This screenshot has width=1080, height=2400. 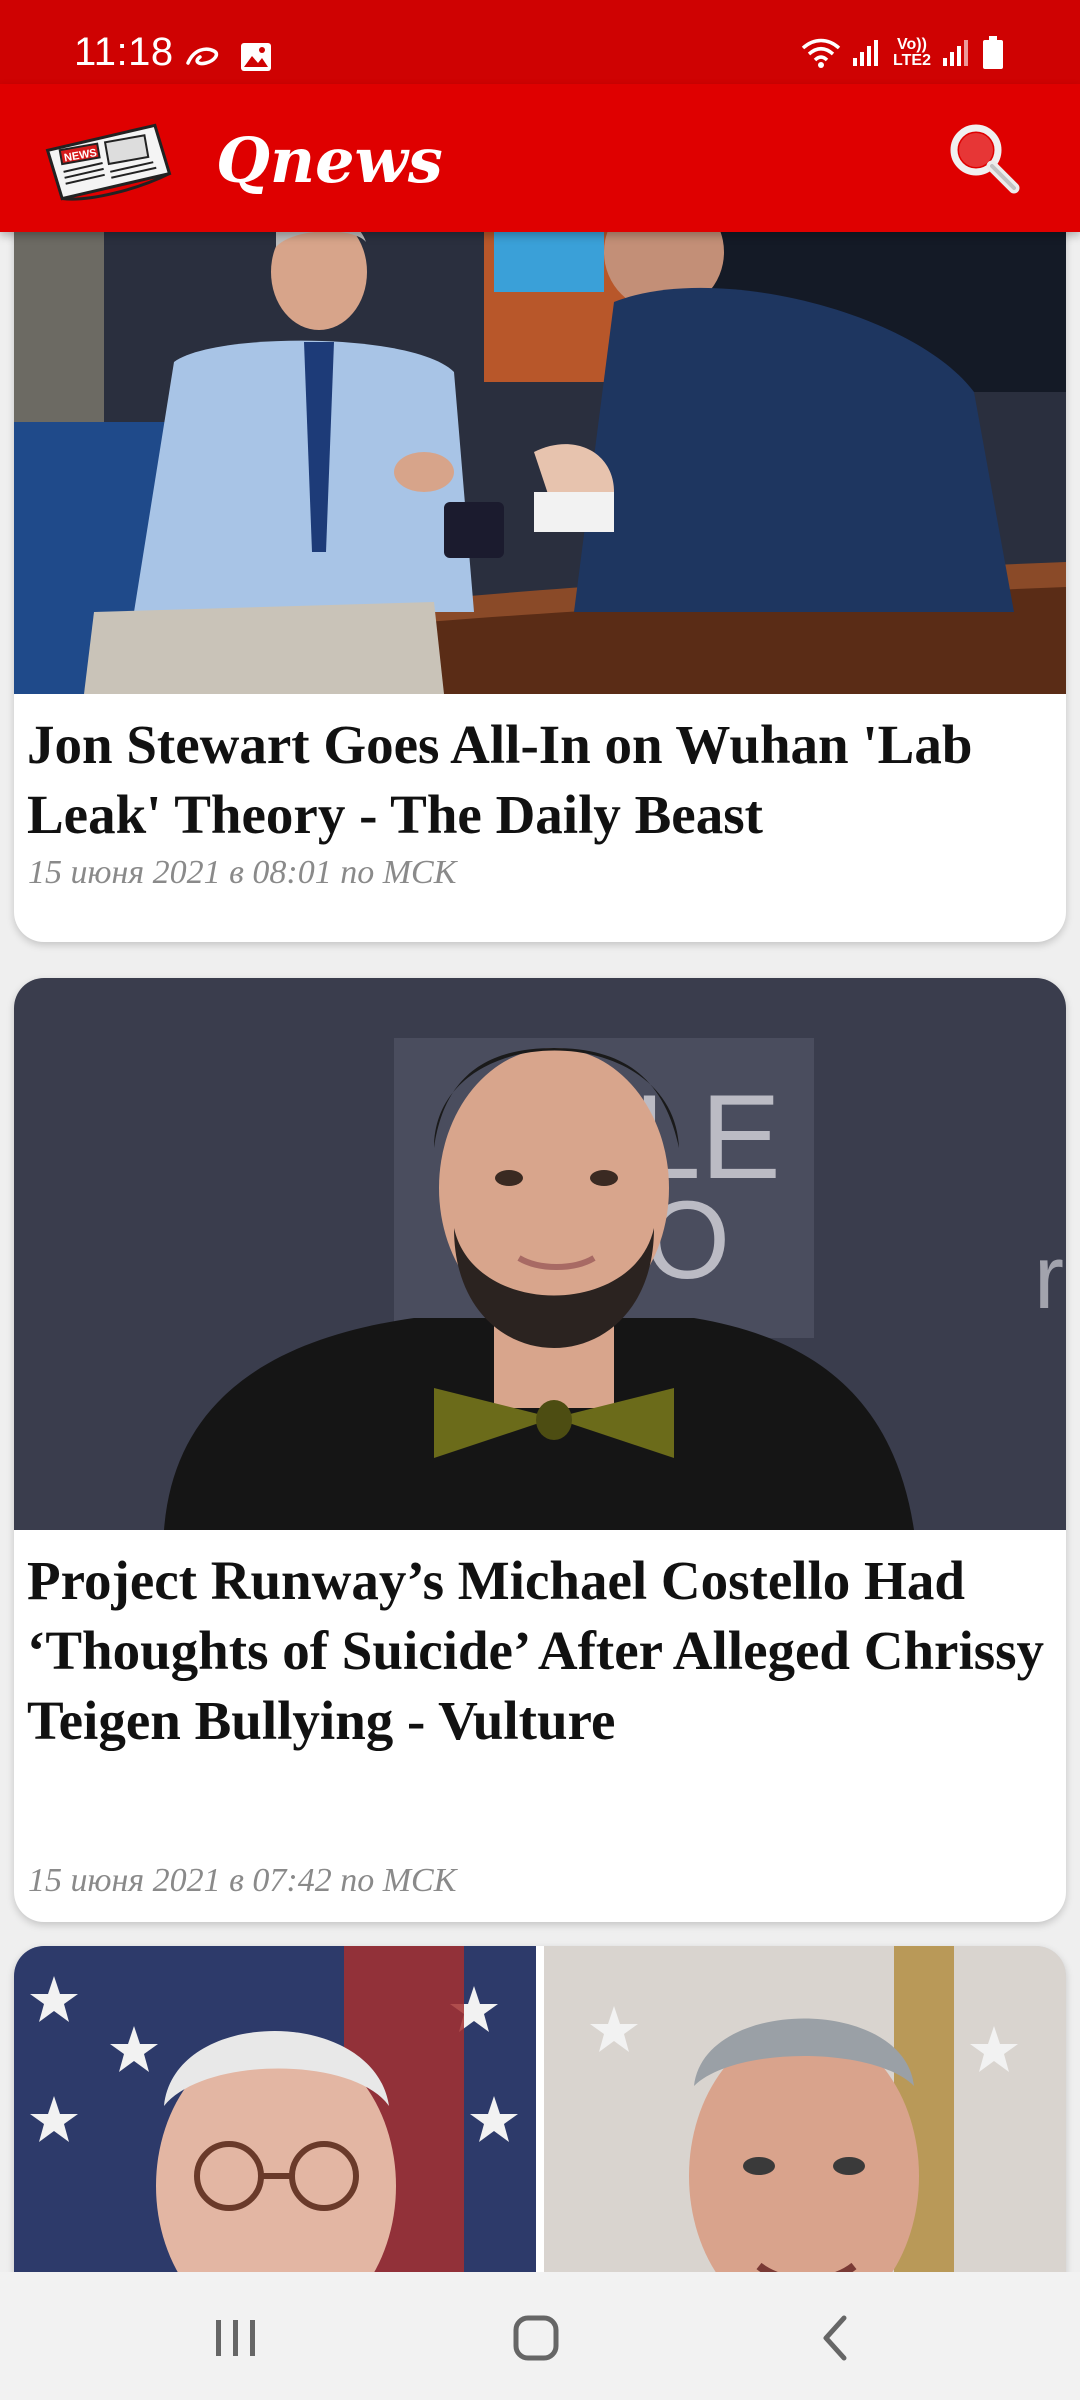 What do you see at coordinates (836, 2338) in the screenshot?
I see `back-icon` at bounding box center [836, 2338].